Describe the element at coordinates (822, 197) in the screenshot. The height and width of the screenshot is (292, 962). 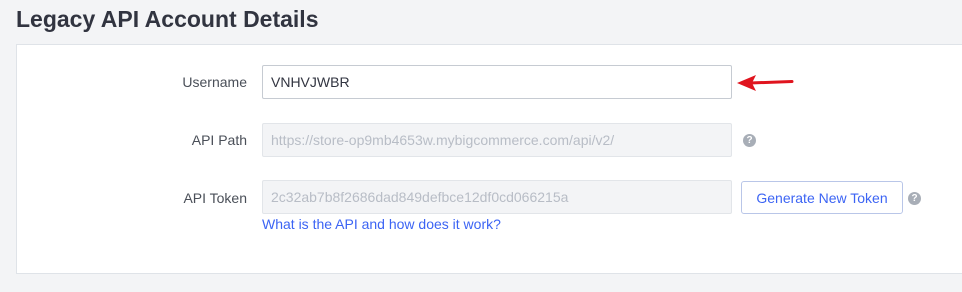
I see `generate-new-token-button: Generate New Token` at that location.